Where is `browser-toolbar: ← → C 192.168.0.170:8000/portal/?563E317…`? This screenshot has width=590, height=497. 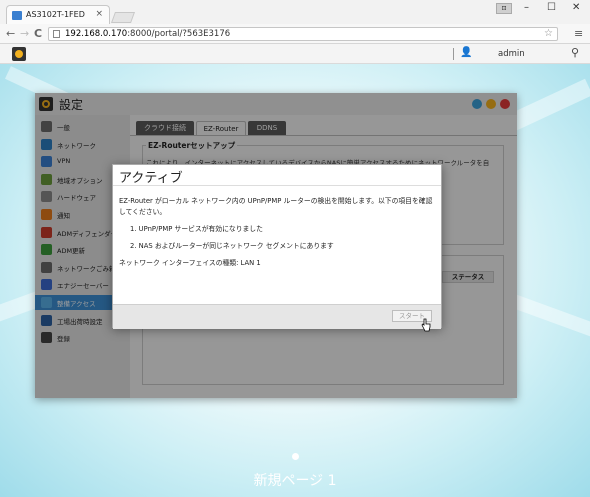 browser-toolbar: ← → C 192.168.0.170:8000/portal/?563E317… is located at coordinates (295, 34).